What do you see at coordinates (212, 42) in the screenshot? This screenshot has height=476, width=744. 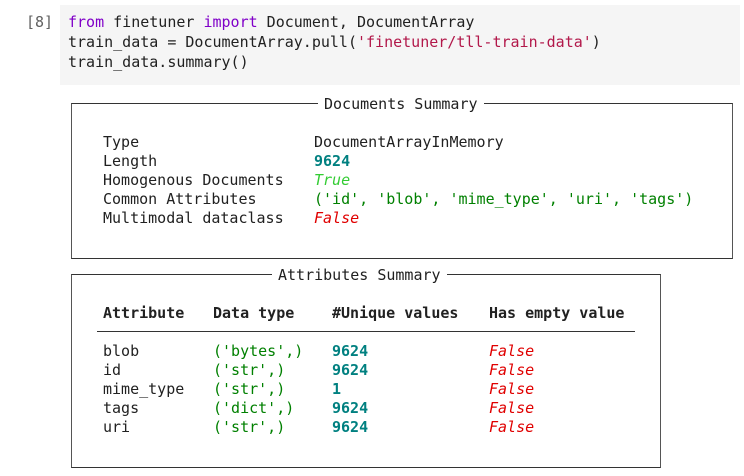 I see `code-line-2-pre: train_data = DocumentArray.pull(` at bounding box center [212, 42].